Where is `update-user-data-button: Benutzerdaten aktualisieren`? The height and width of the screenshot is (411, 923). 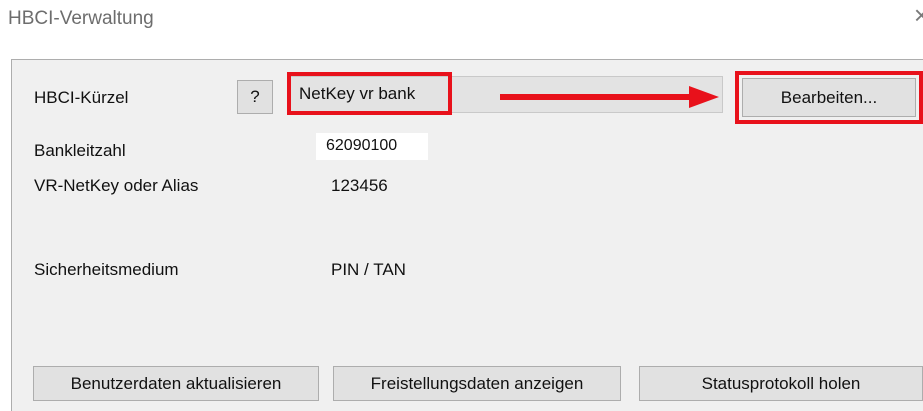
update-user-data-button: Benutzerdaten aktualisieren is located at coordinates (176, 383).